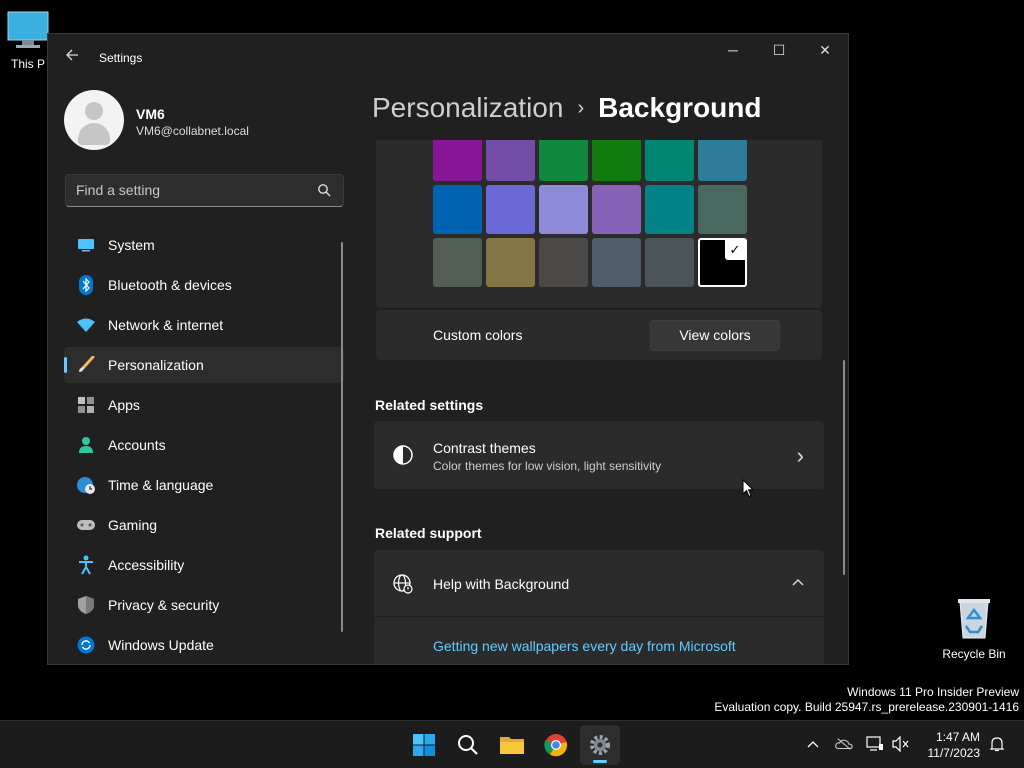 The height and width of the screenshot is (768, 1024). I want to click on sidebar-item-label: Accessibility, so click(146, 565).